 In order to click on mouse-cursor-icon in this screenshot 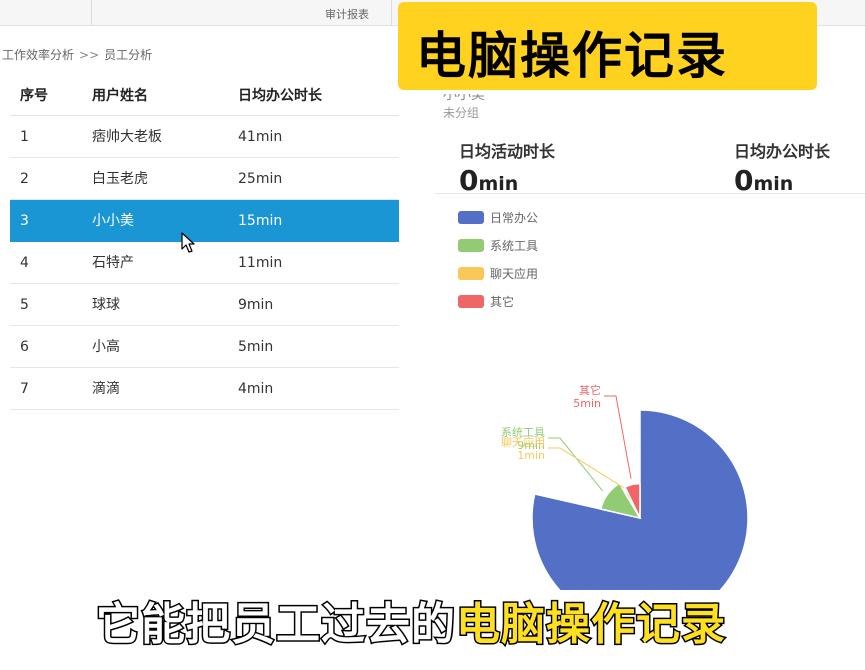, I will do `click(188, 242)`.